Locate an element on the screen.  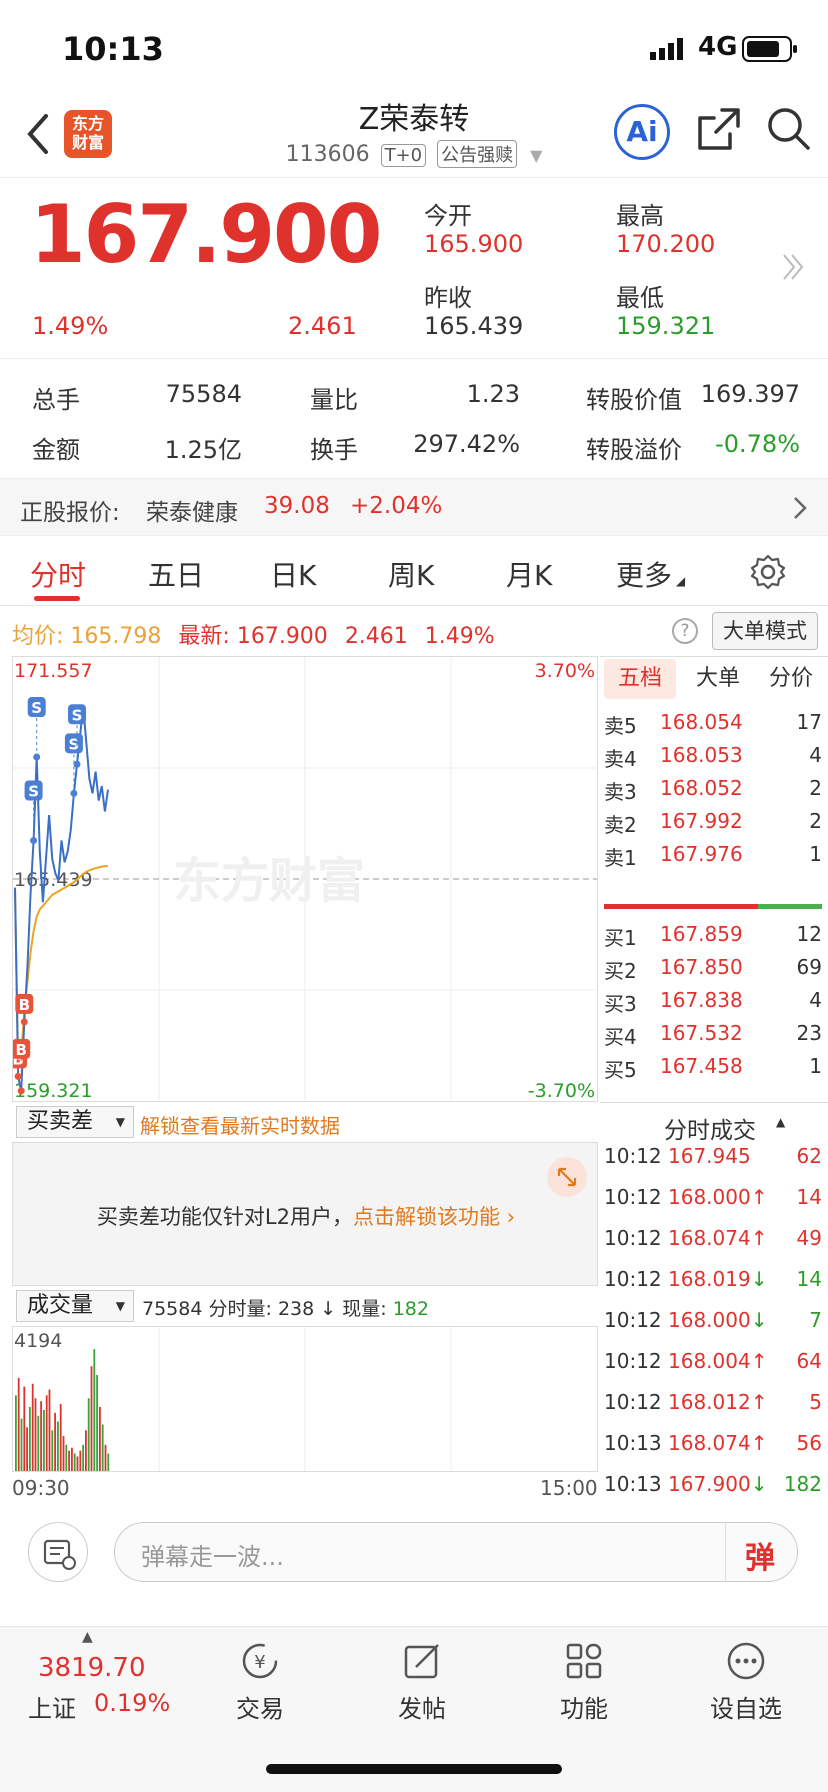
trade-row: 10:12 168.004↑ 64 is located at coordinates (714, 1367).